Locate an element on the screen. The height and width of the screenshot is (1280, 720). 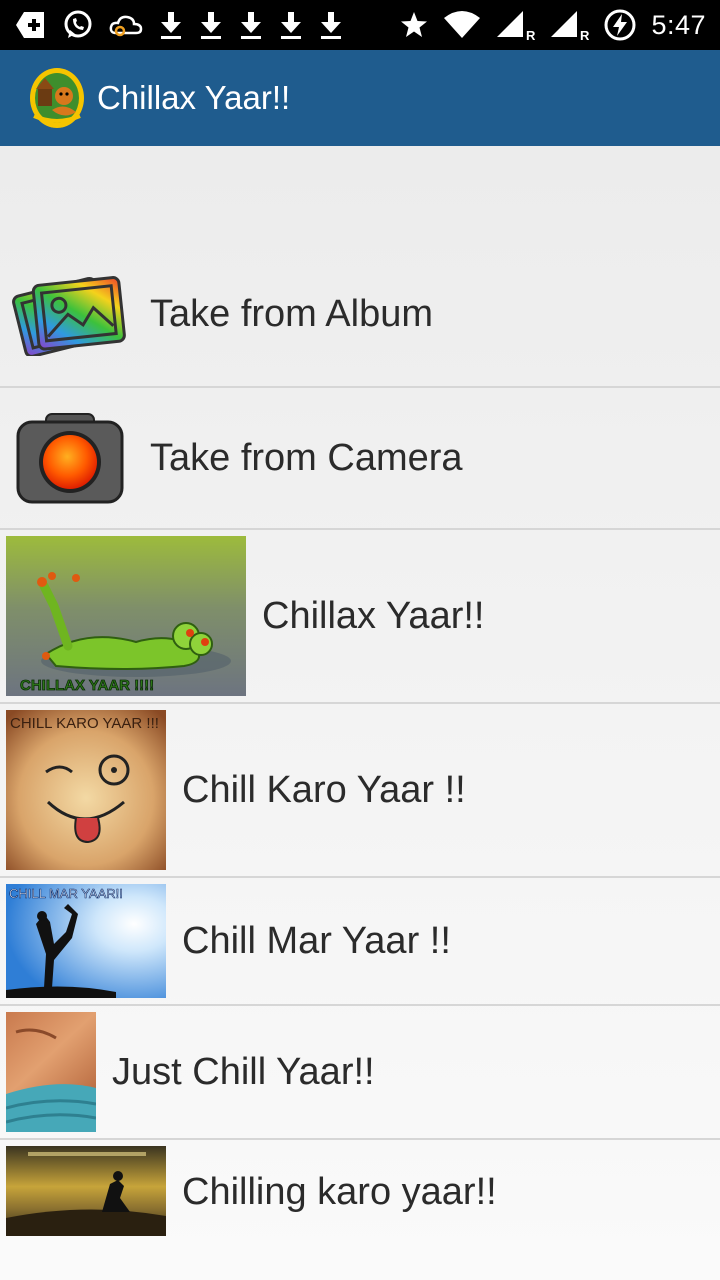
status-bar: R R 5:47 is located at coordinates (360, 25).